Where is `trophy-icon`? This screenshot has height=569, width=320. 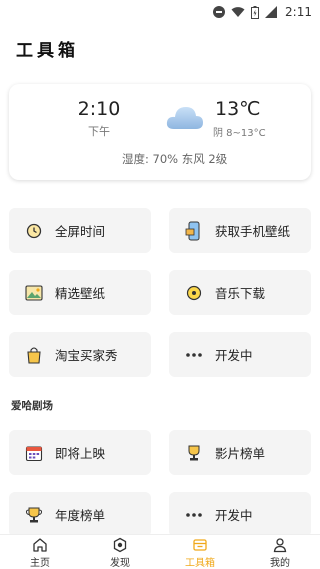 trophy-icon is located at coordinates (194, 453).